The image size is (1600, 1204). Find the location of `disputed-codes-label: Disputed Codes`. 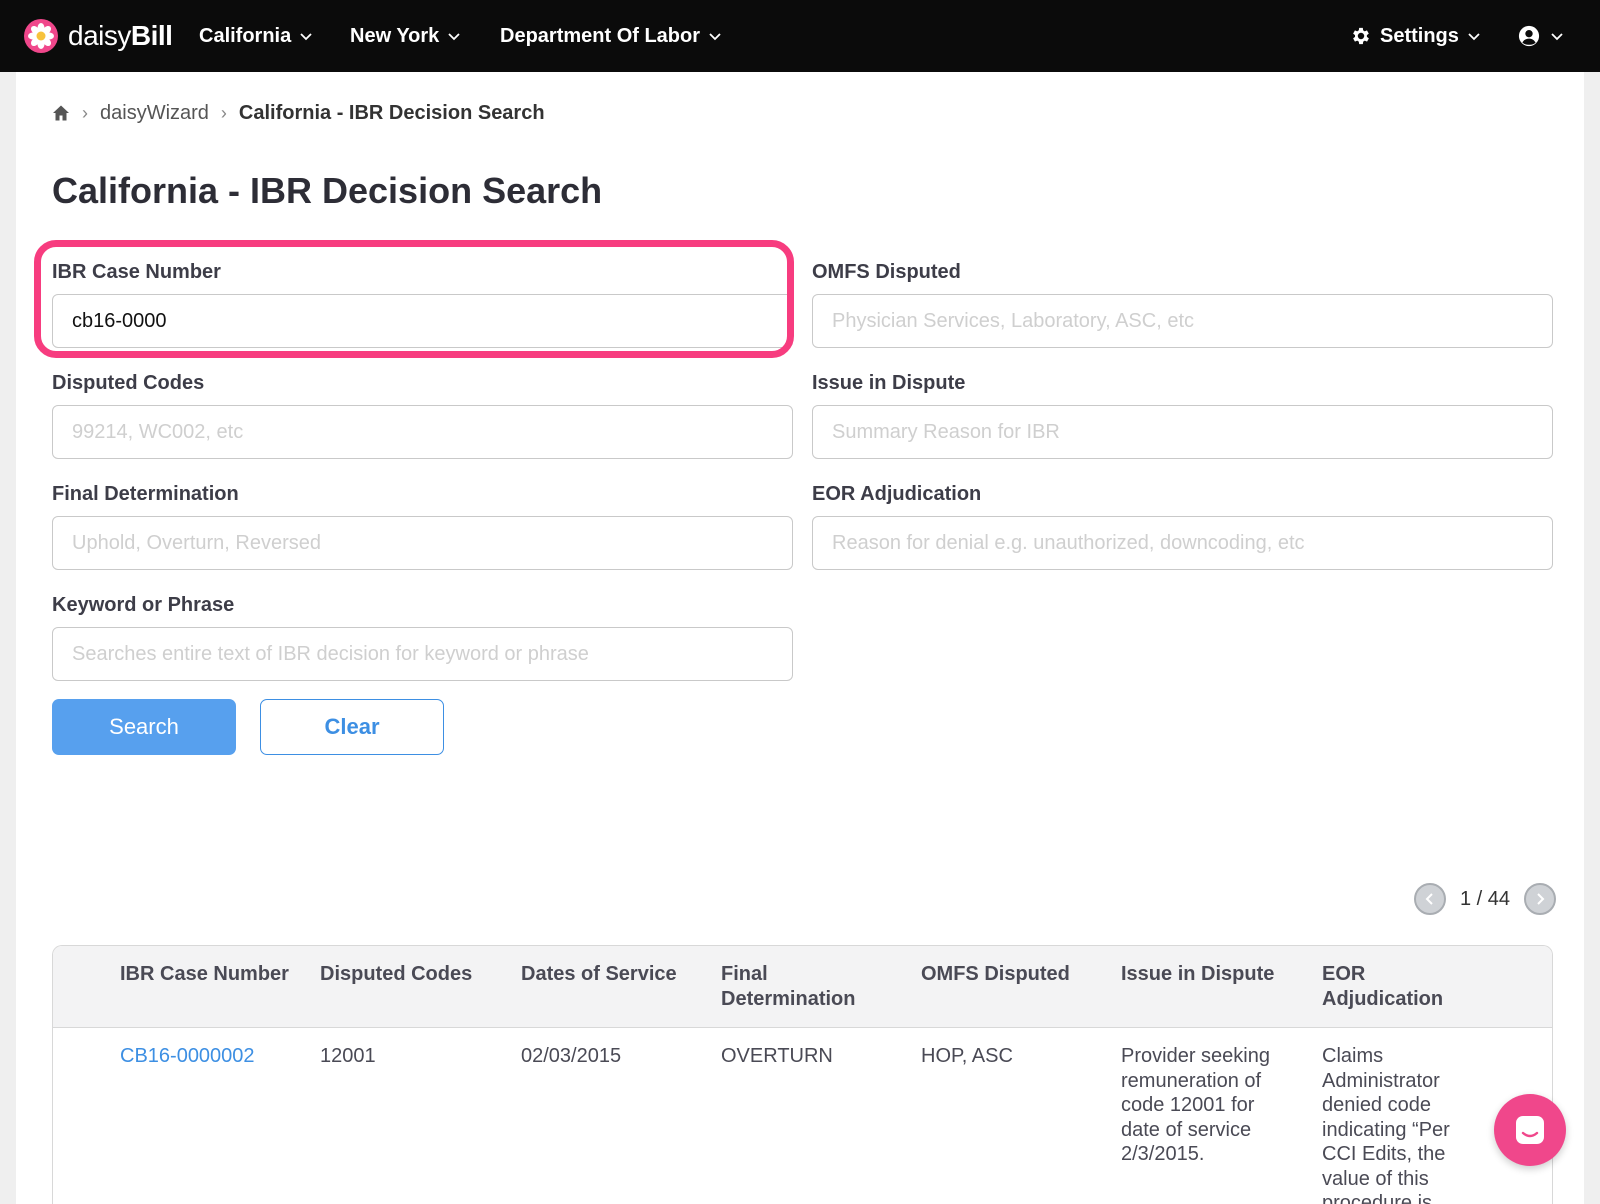

disputed-codes-label: Disputed Codes is located at coordinates (128, 383).